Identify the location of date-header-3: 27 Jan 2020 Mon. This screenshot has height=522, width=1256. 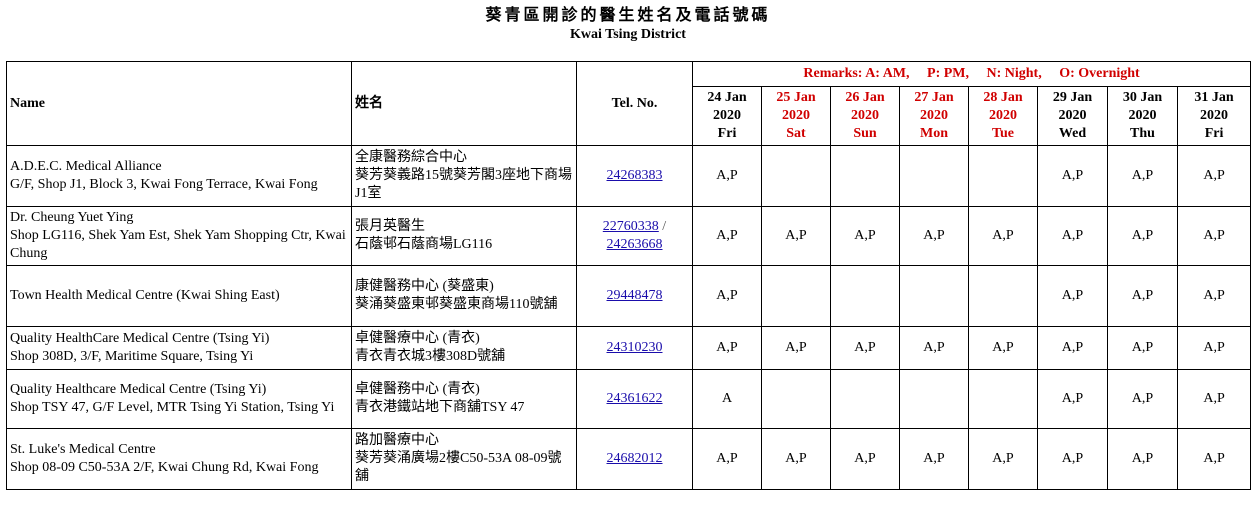
(934, 116).